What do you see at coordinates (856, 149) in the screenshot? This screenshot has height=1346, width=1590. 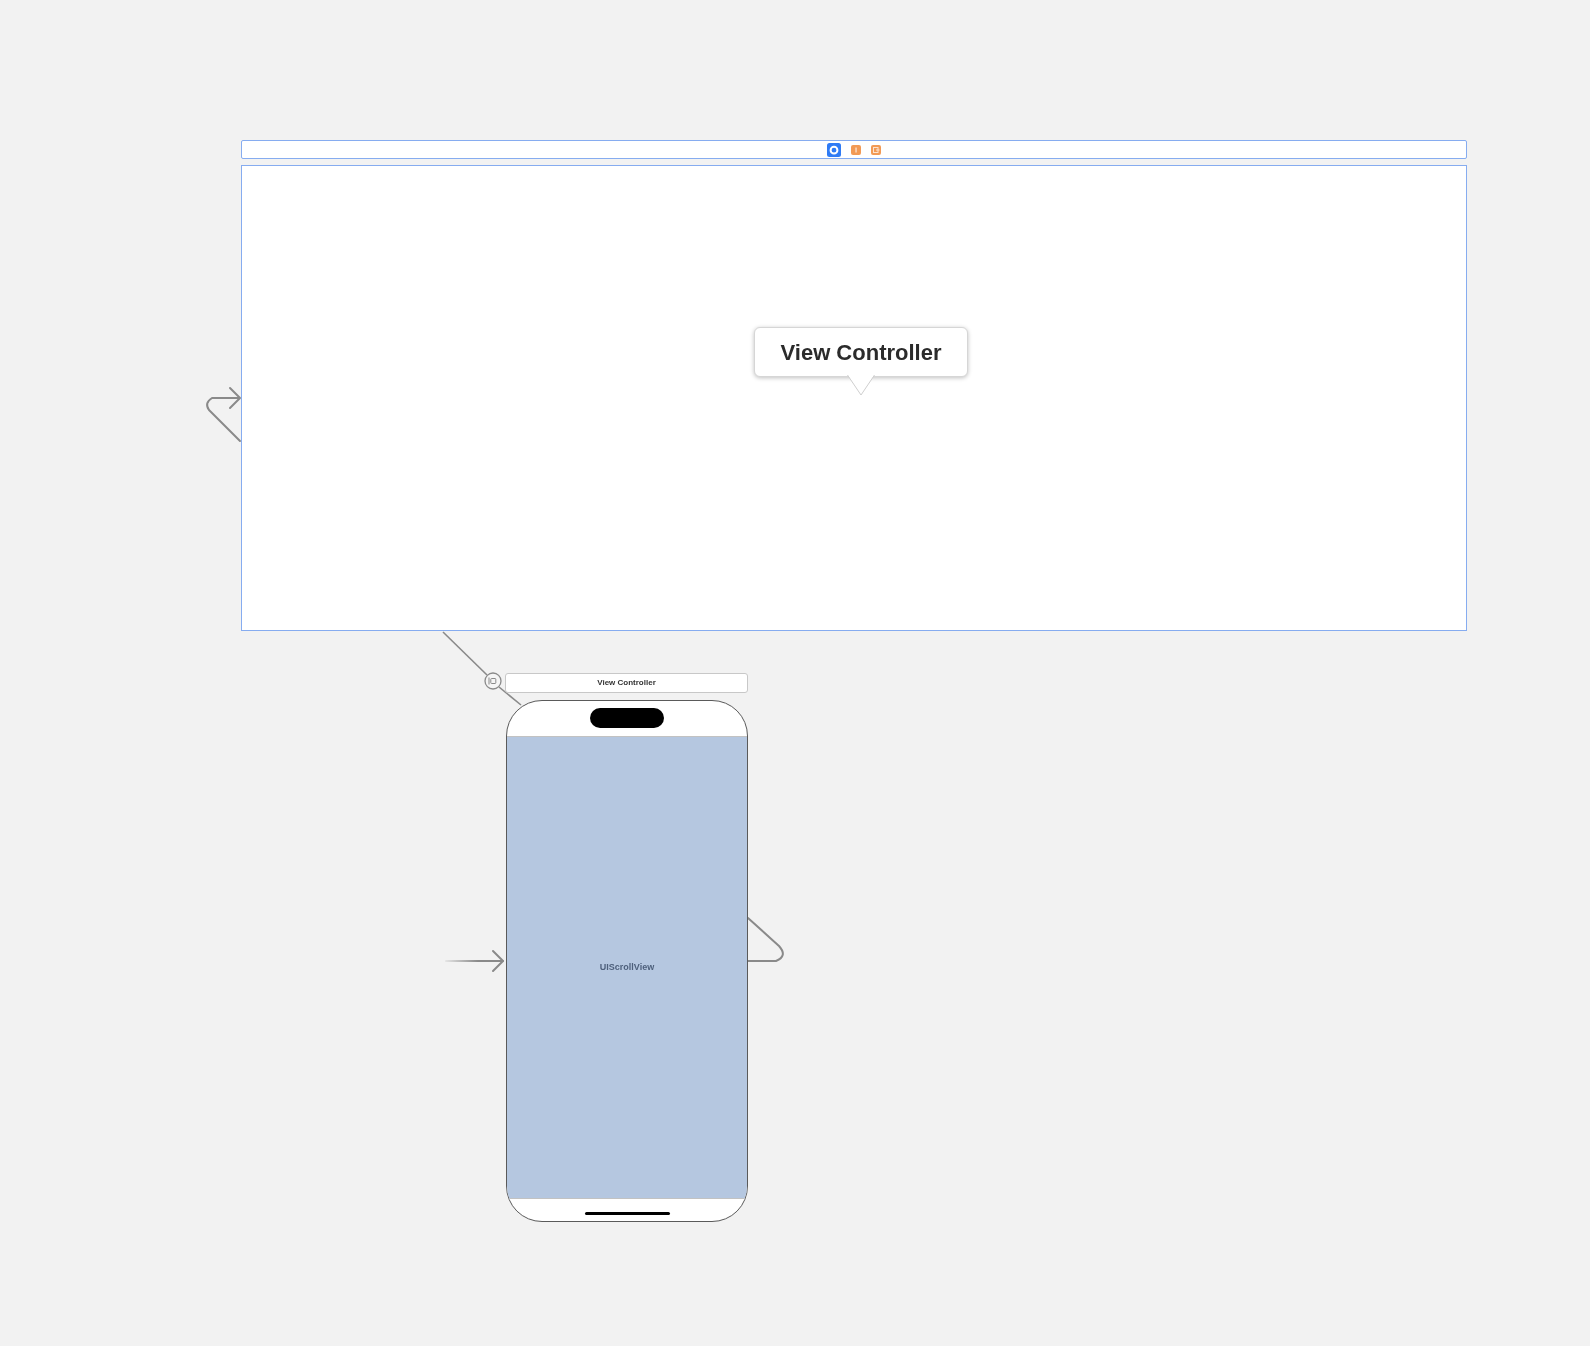 I see `numeral-tile-icon` at bounding box center [856, 149].